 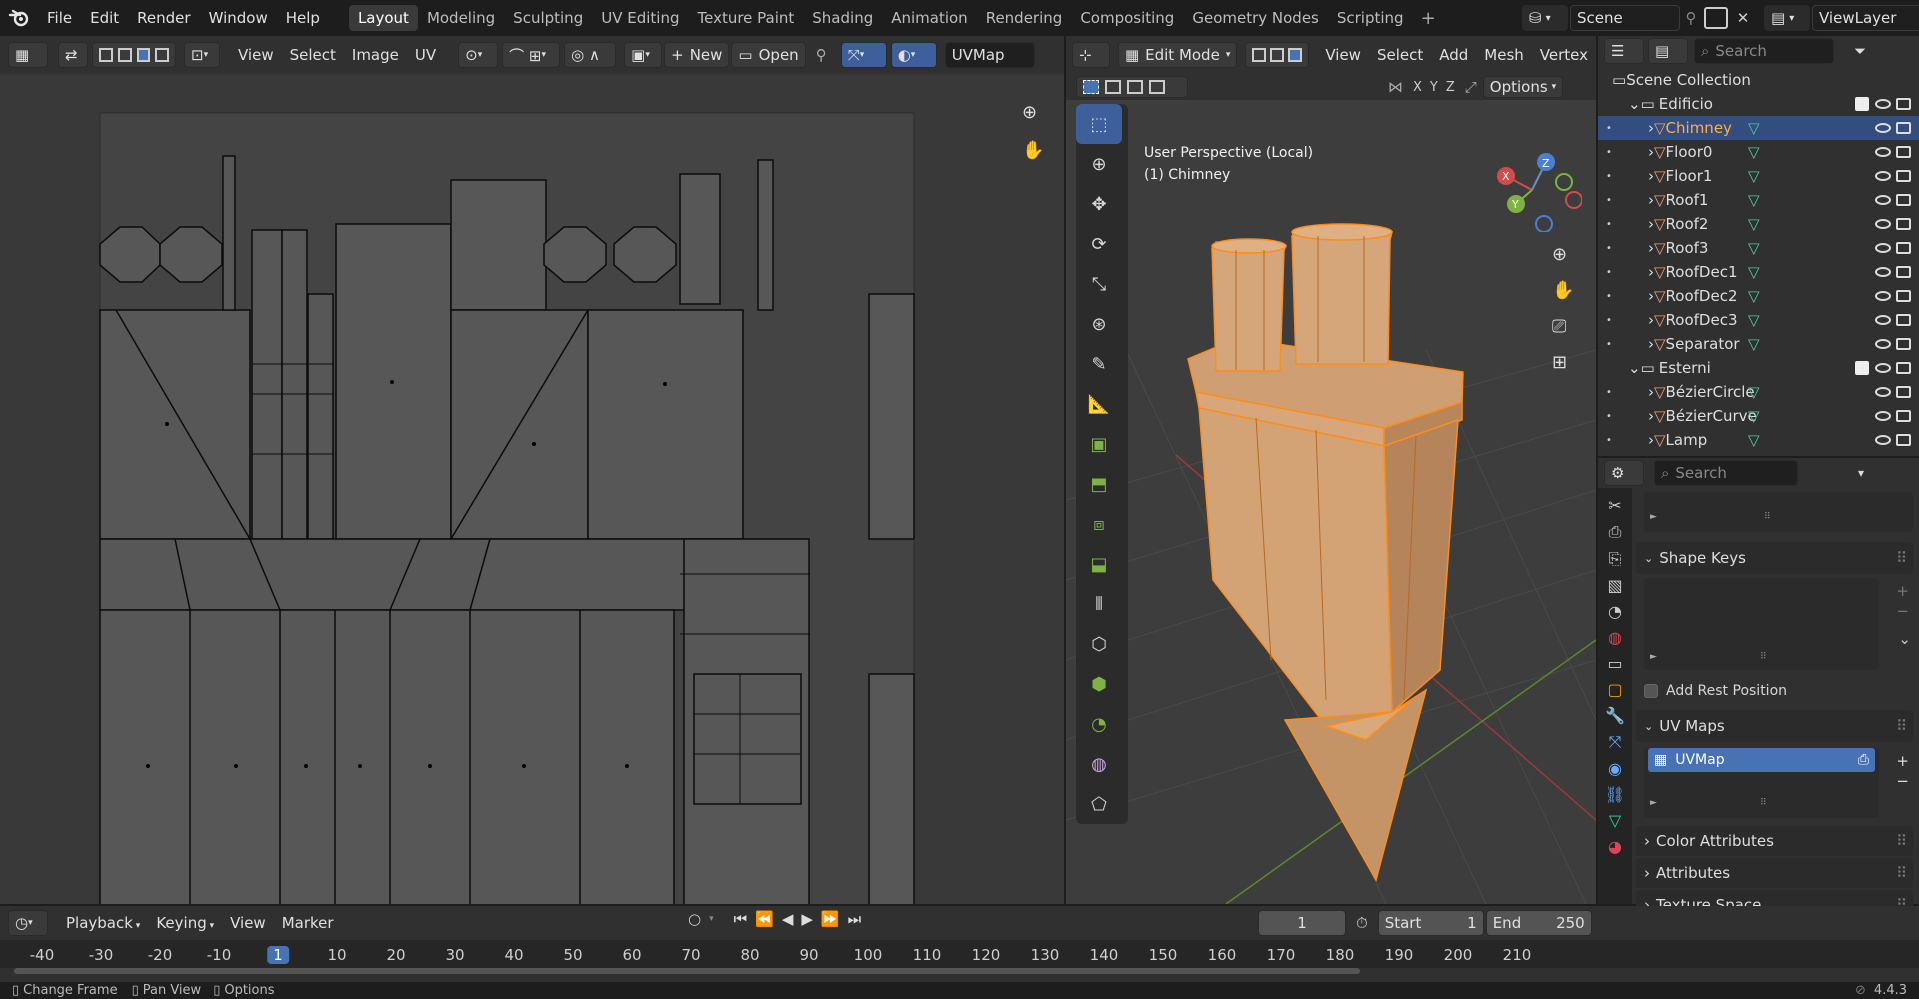 I want to click on tool-tab-icon: ✂, so click(x=1614, y=505).